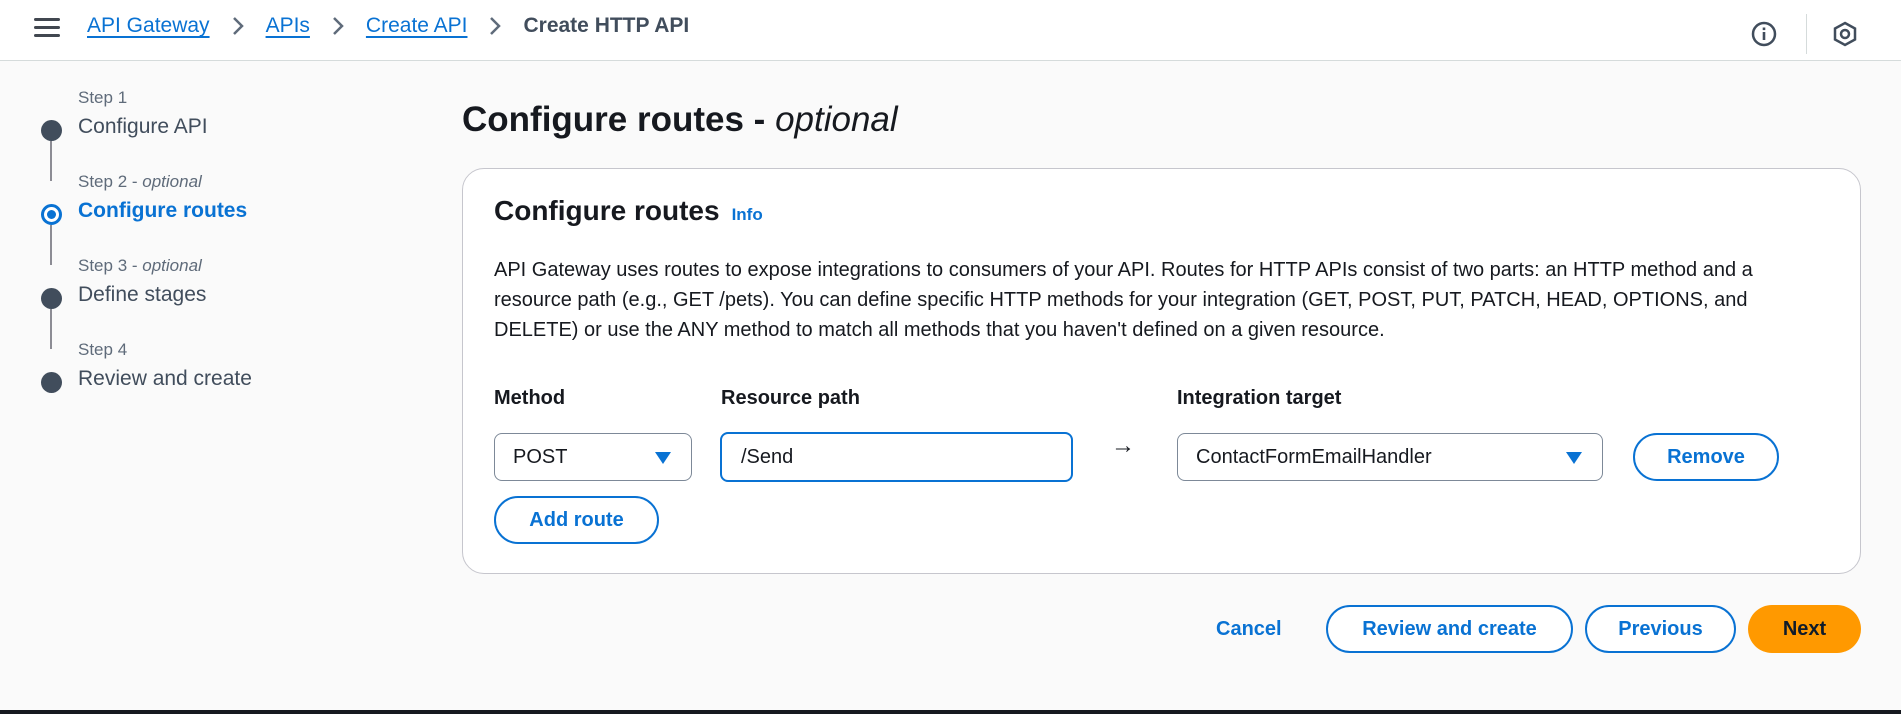 This screenshot has width=1901, height=714. I want to click on resource-path-value: /Send, so click(767, 456).